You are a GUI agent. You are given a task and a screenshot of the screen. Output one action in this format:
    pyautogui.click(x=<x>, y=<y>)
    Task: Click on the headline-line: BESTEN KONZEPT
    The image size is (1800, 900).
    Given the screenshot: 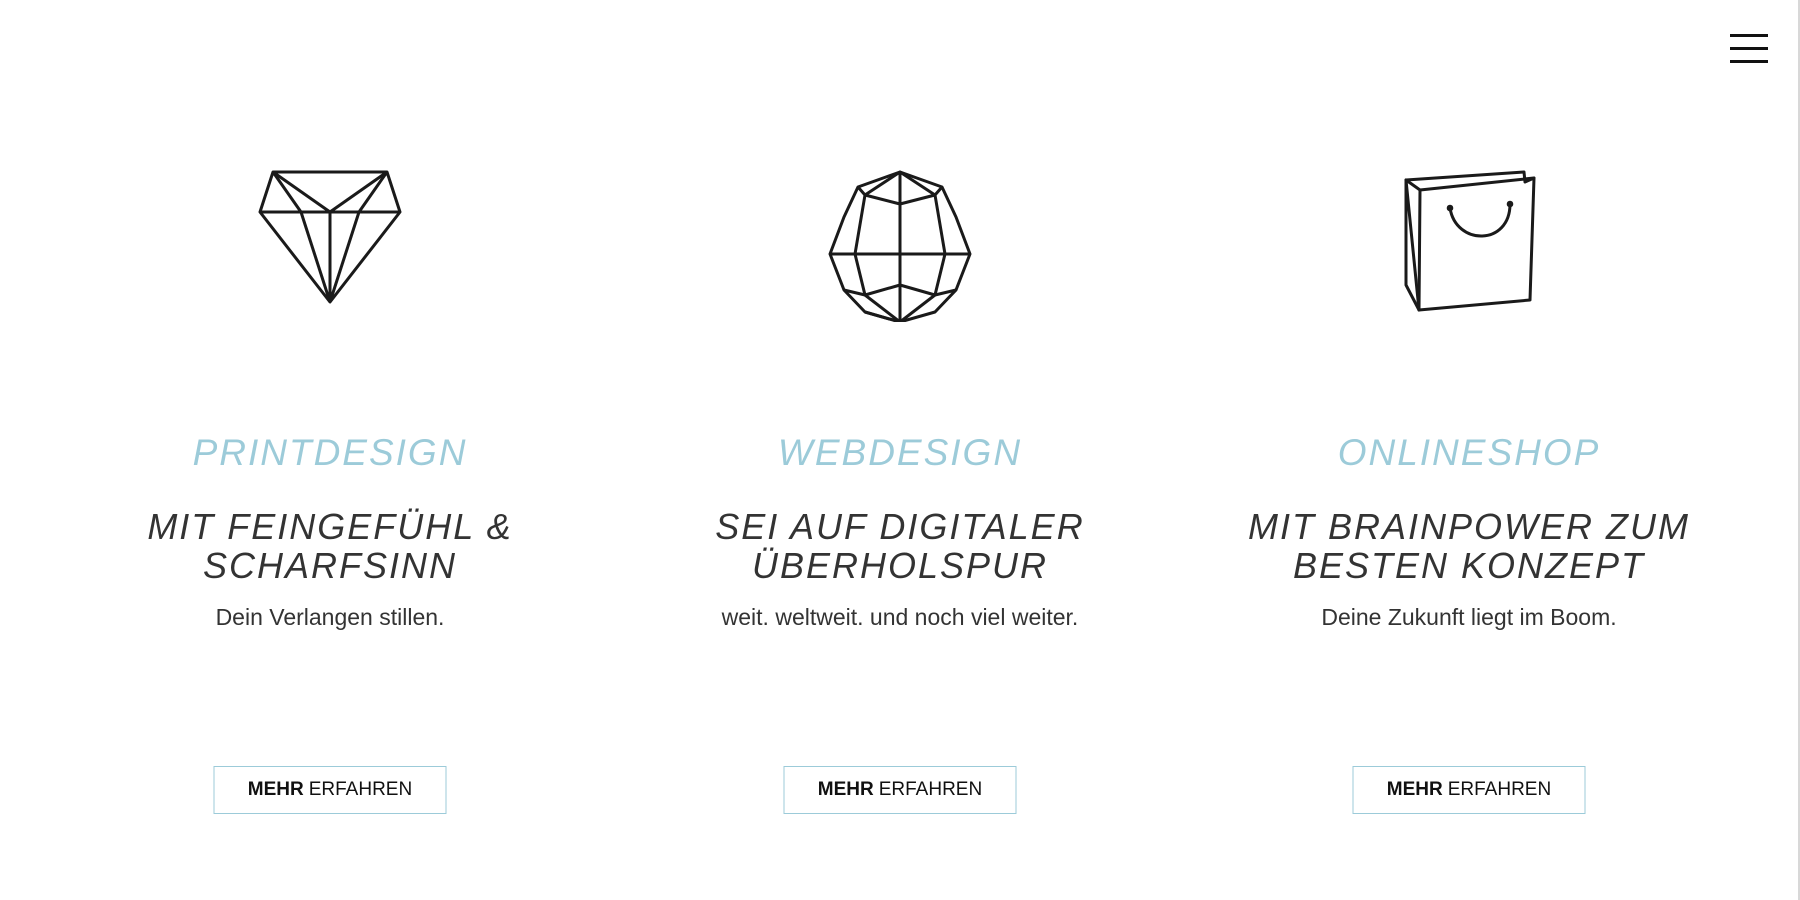 What is the action you would take?
    pyautogui.click(x=1469, y=565)
    